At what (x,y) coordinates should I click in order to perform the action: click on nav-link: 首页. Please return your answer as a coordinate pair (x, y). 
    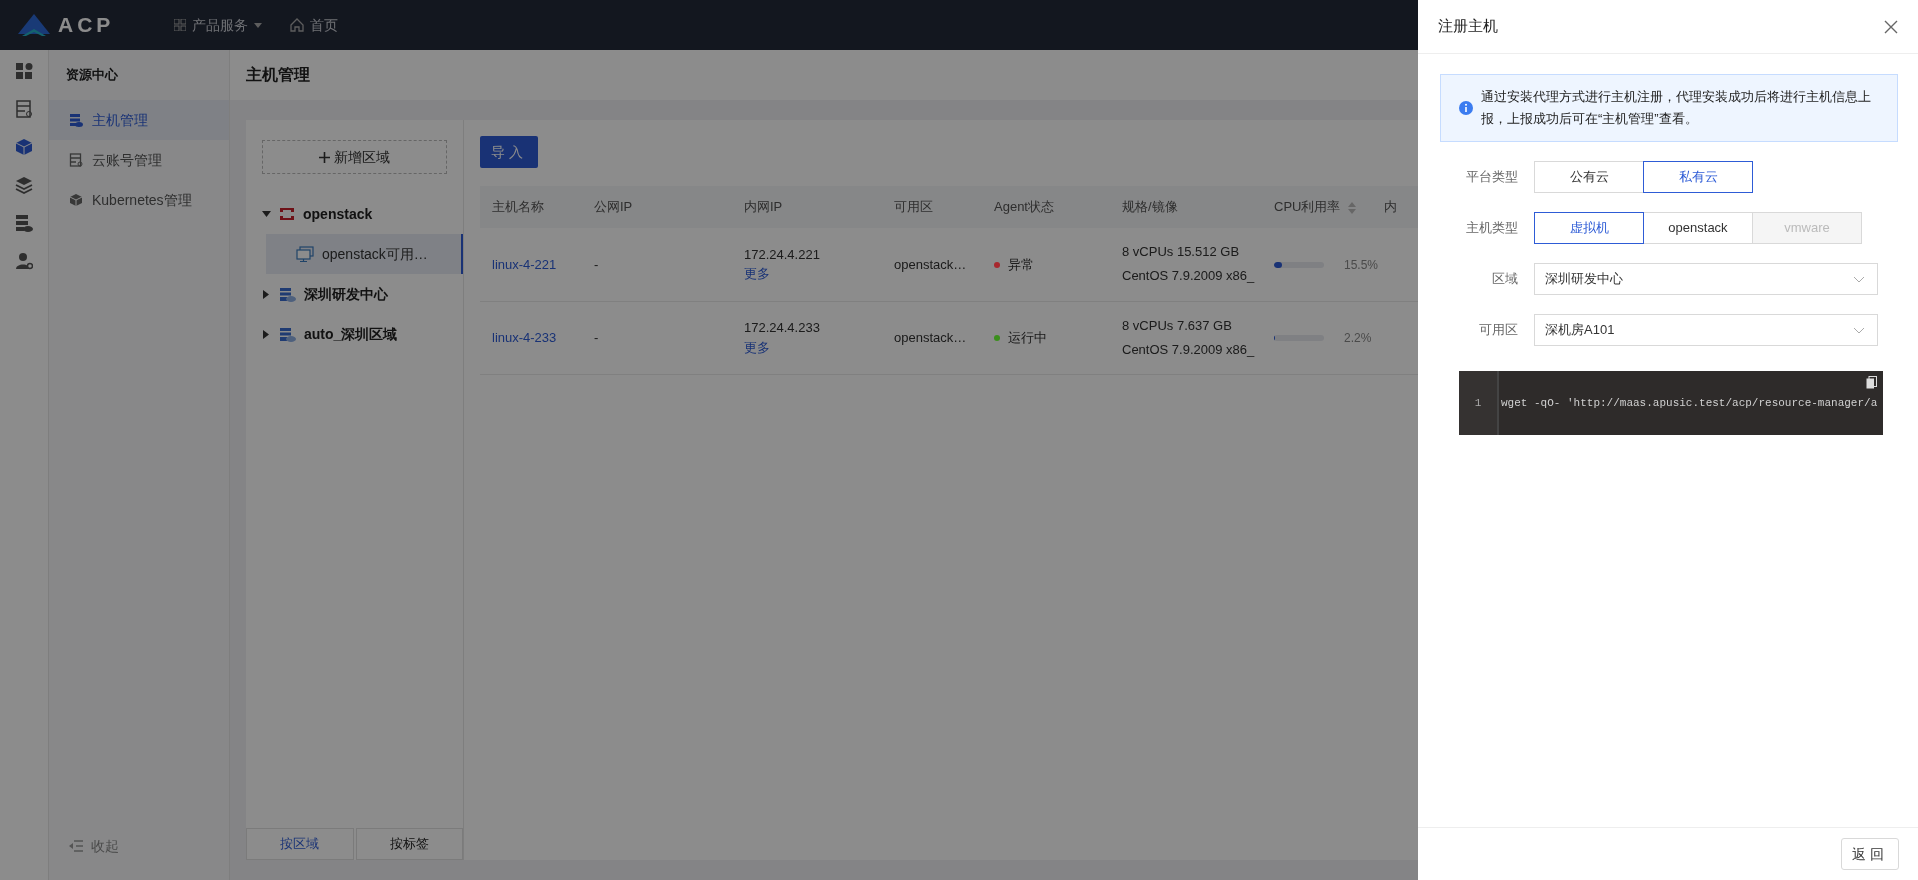
    Looking at the image, I should click on (314, 25).